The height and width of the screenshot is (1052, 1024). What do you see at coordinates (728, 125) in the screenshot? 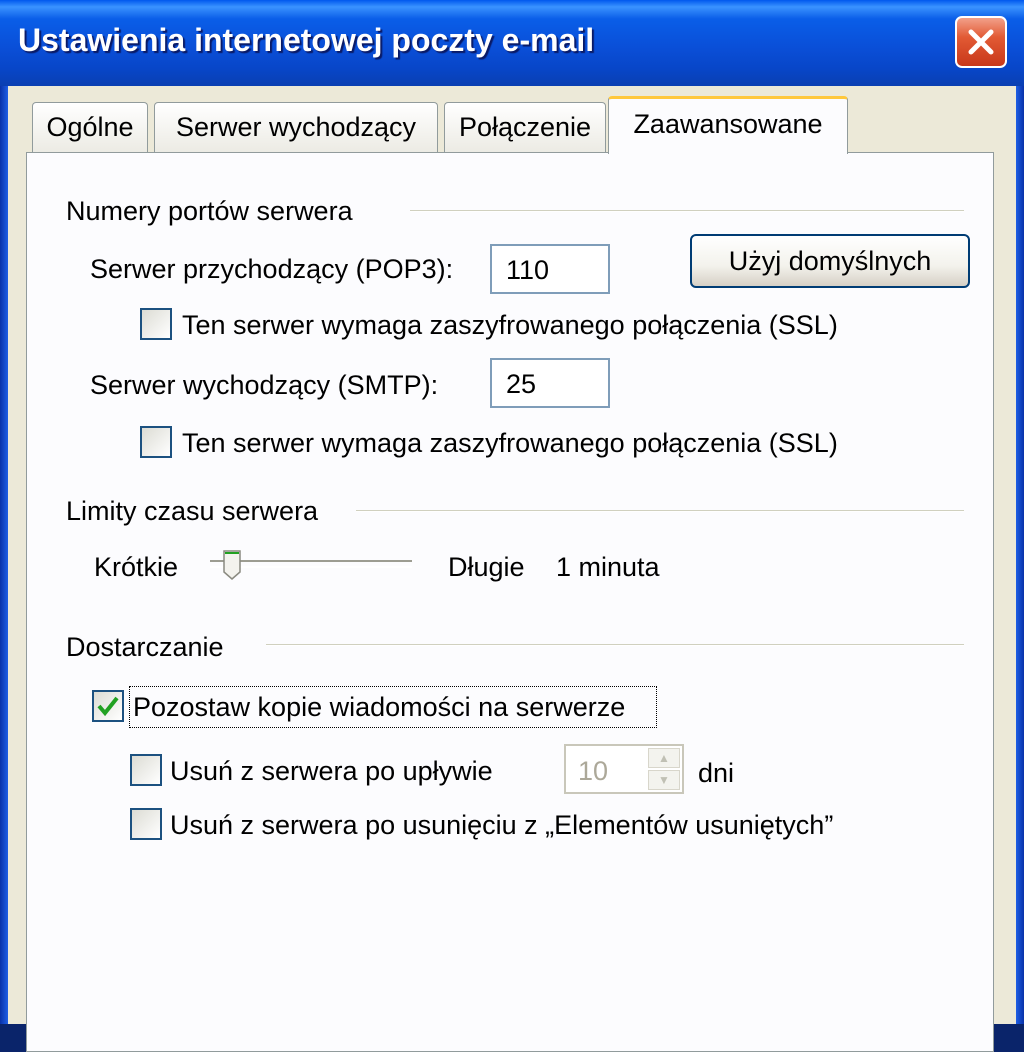
I see `tab-advanced: Zaawansowane` at bounding box center [728, 125].